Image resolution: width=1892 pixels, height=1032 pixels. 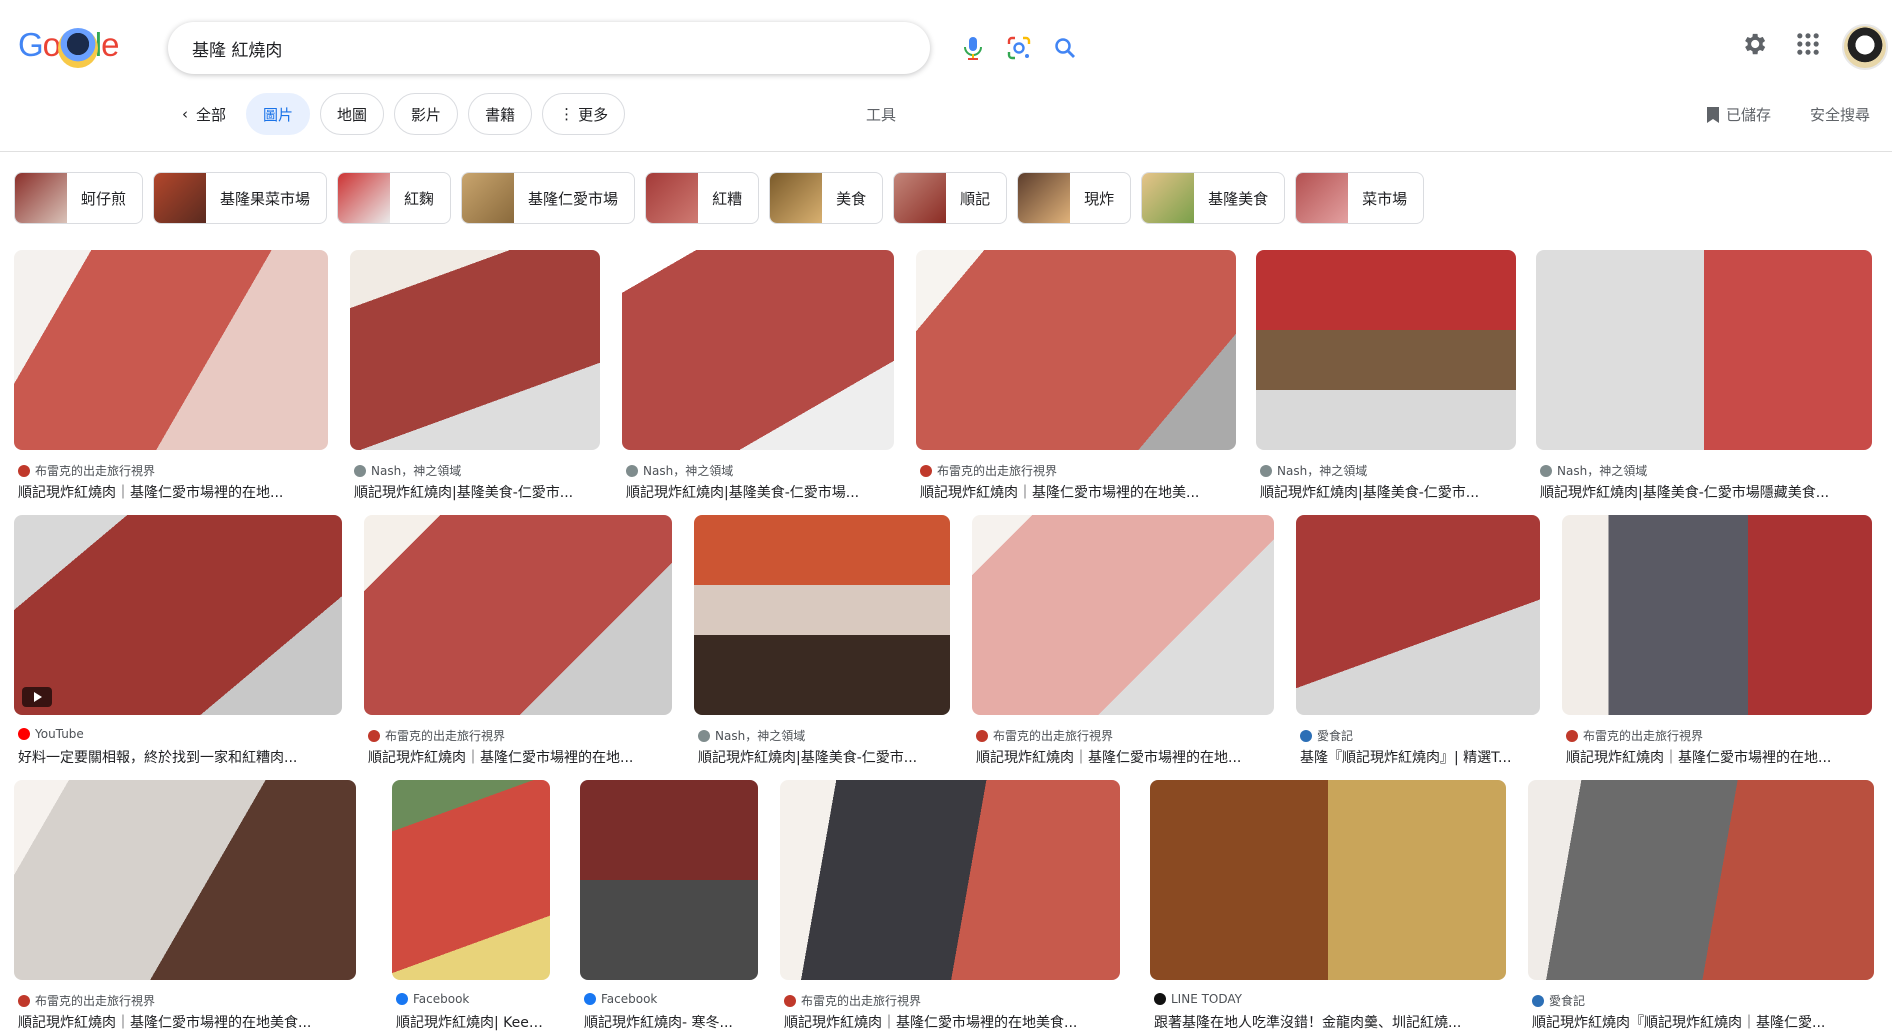 I want to click on search-input, so click(x=472, y=48).